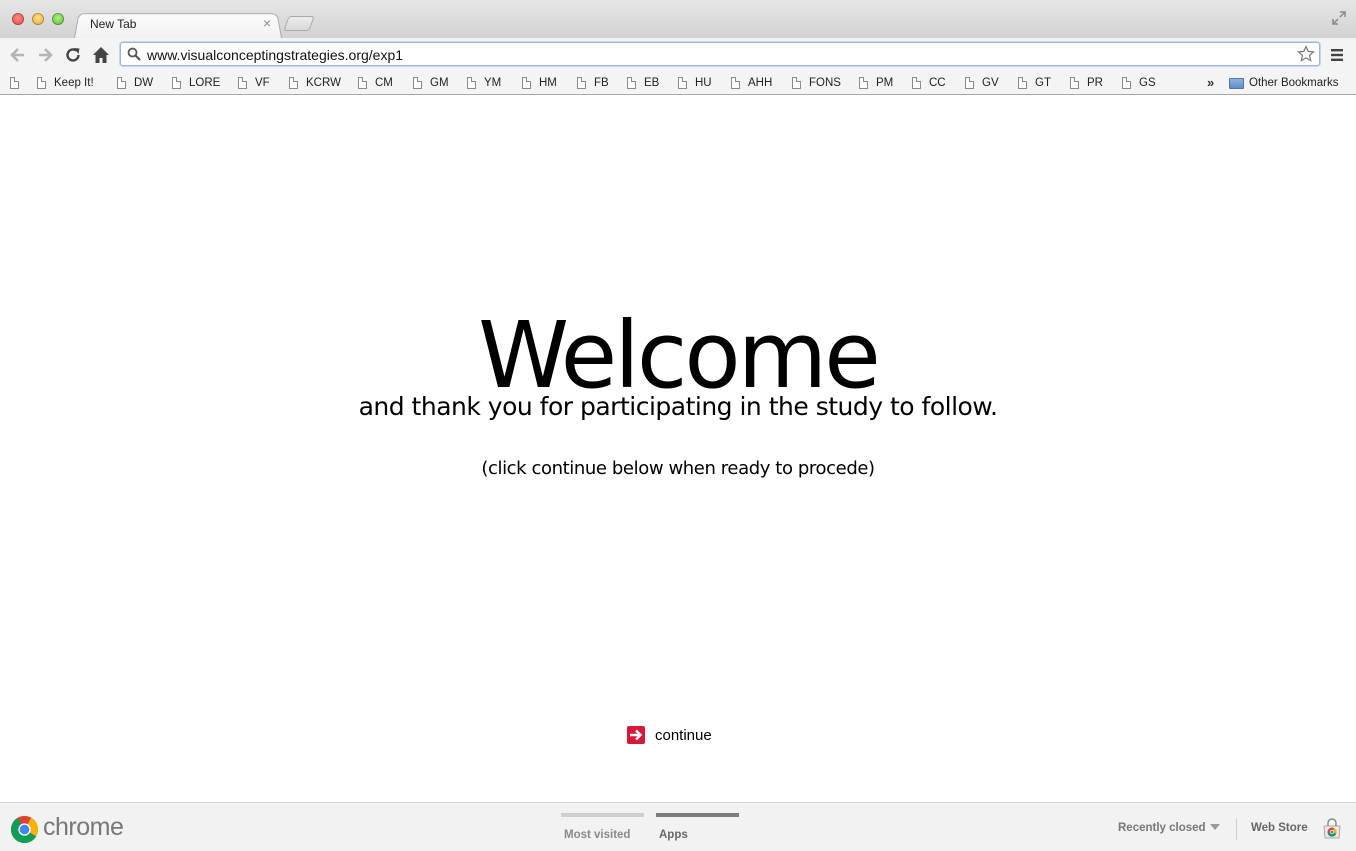  I want to click on bookmark-item: VF, so click(254, 83).